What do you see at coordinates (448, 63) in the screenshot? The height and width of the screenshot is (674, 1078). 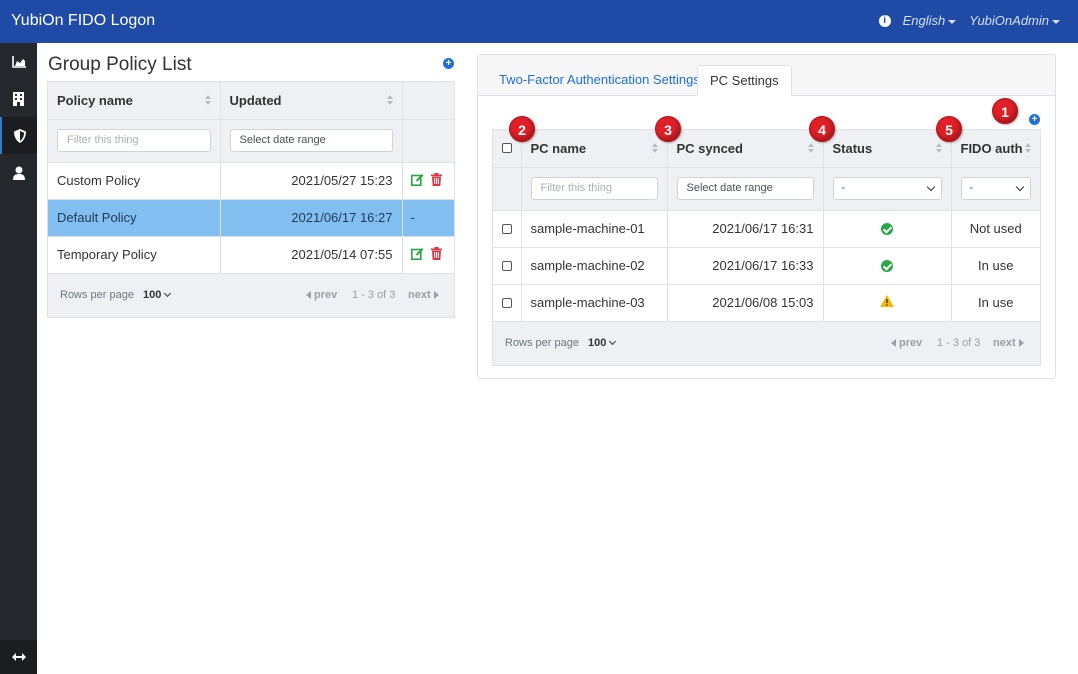 I see `add-policy-button: +` at bounding box center [448, 63].